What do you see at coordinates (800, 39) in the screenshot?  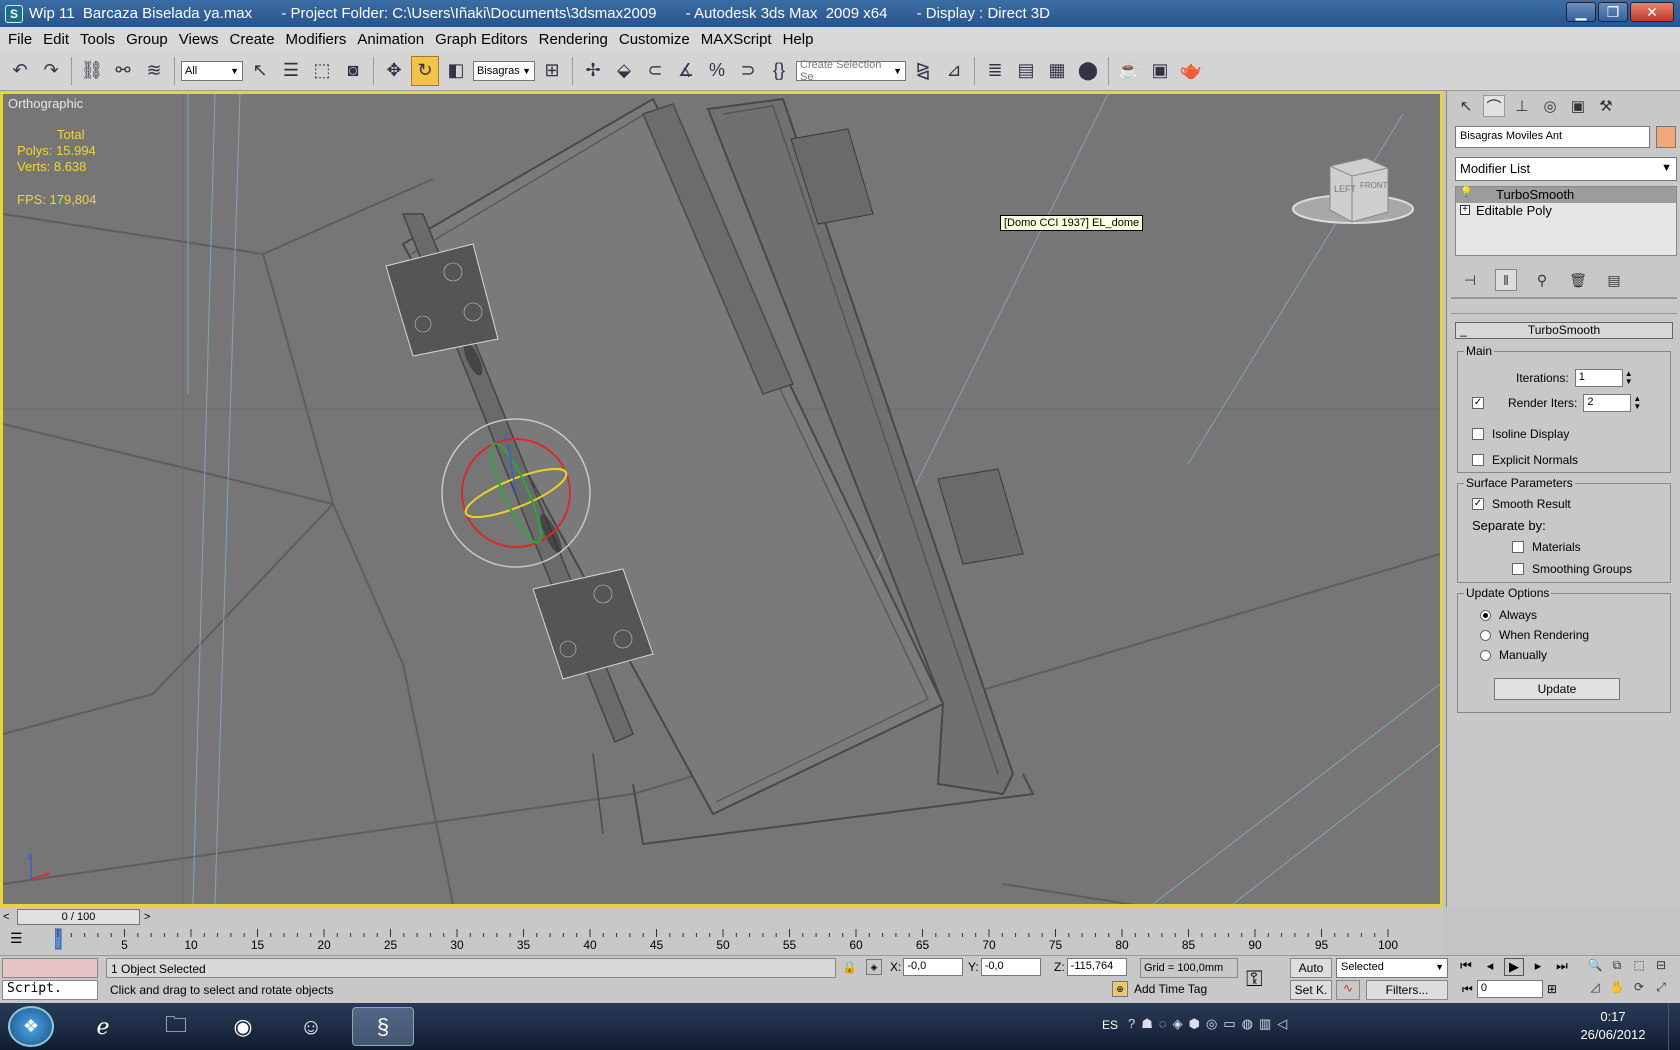 I see `menu-help: Help` at bounding box center [800, 39].